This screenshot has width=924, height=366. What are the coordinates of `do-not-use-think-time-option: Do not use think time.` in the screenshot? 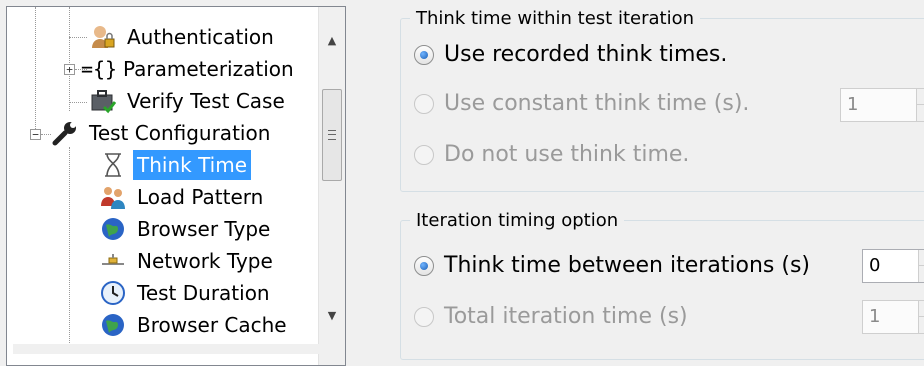 It's located at (551, 154).